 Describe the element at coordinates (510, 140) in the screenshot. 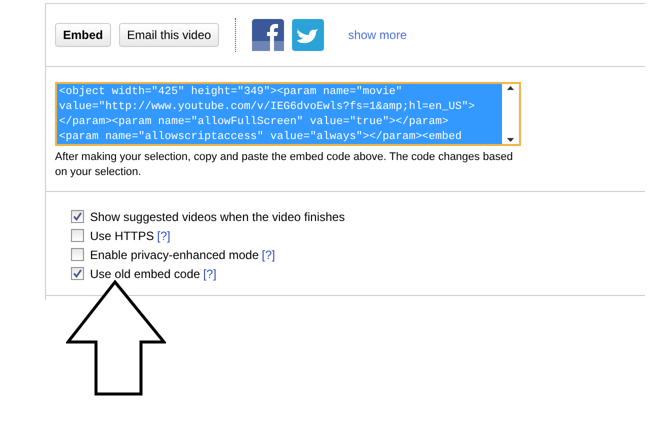

I see `scroll-down-icon` at that location.